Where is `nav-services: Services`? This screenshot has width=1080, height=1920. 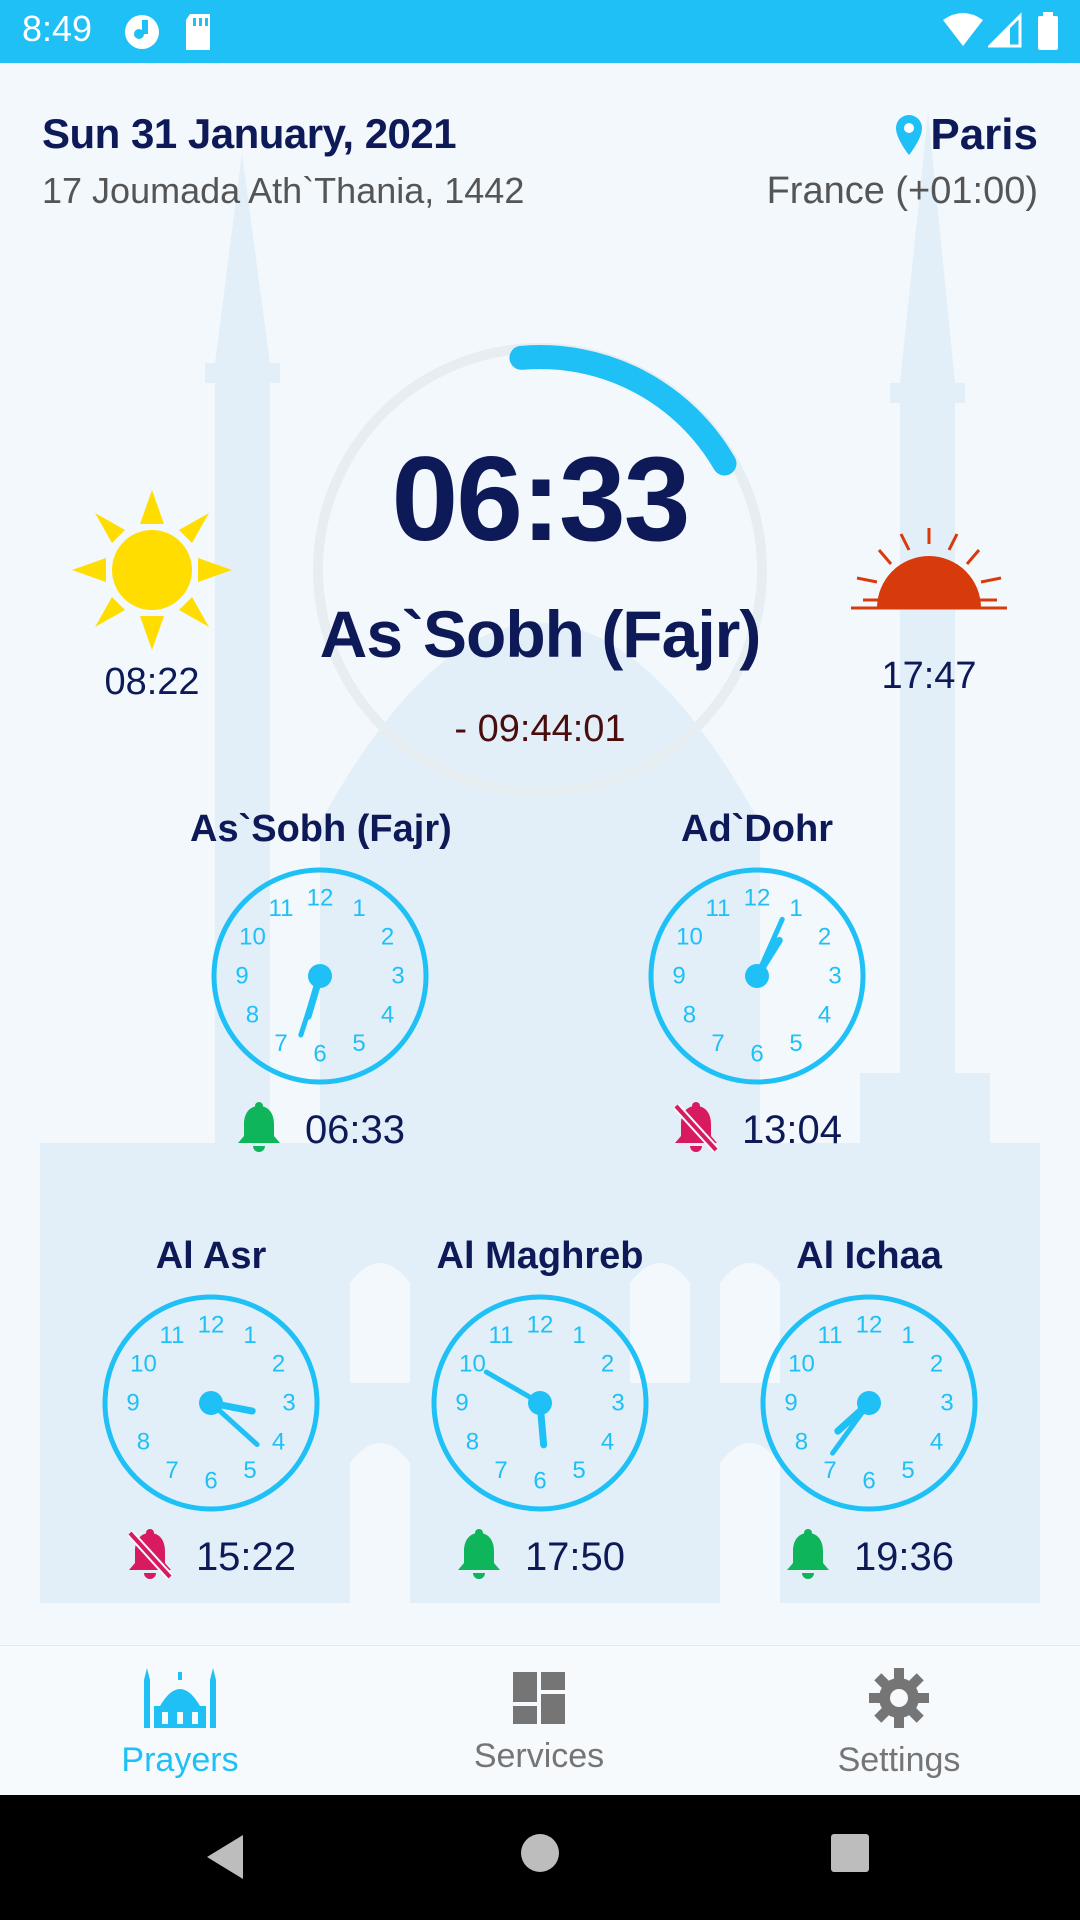 nav-services: Services is located at coordinates (539, 1721).